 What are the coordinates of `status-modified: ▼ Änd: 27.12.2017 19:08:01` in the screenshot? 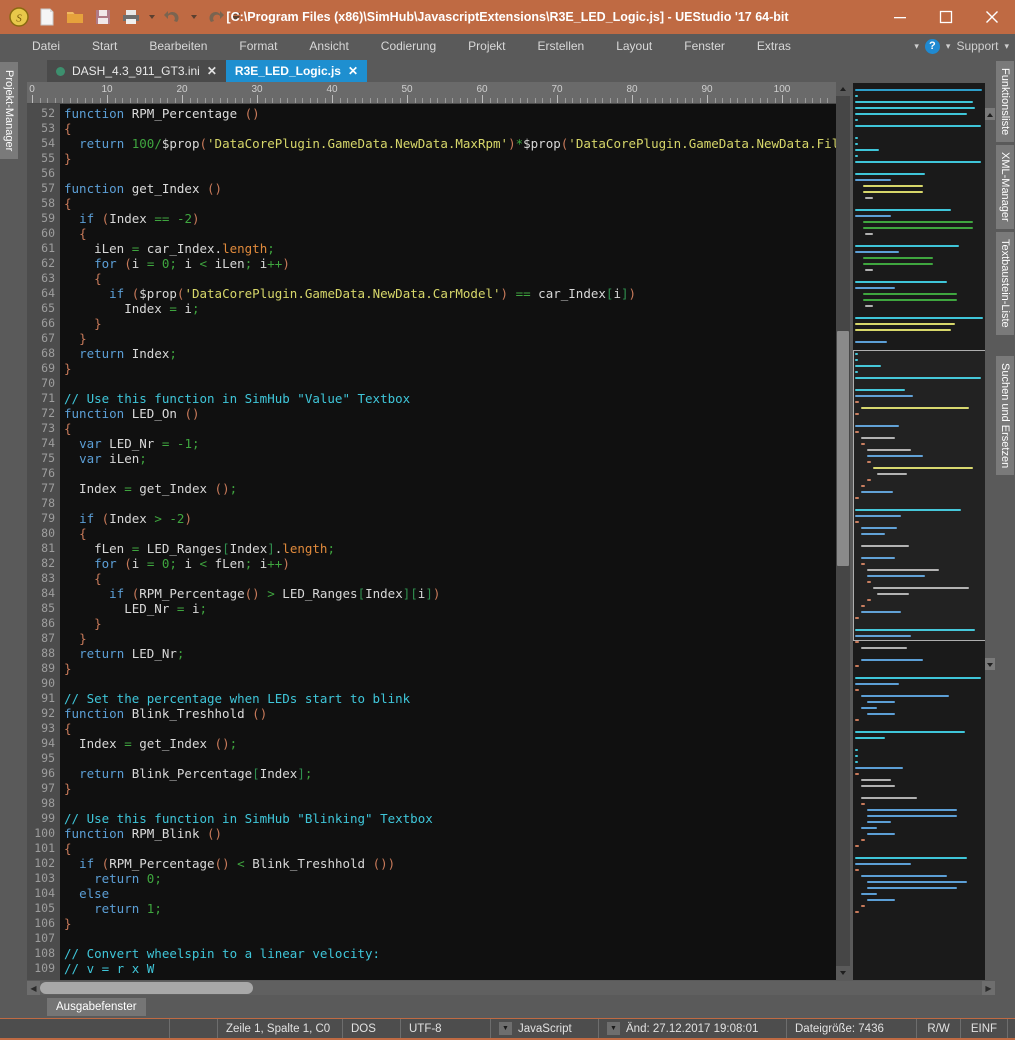 It's located at (693, 1028).